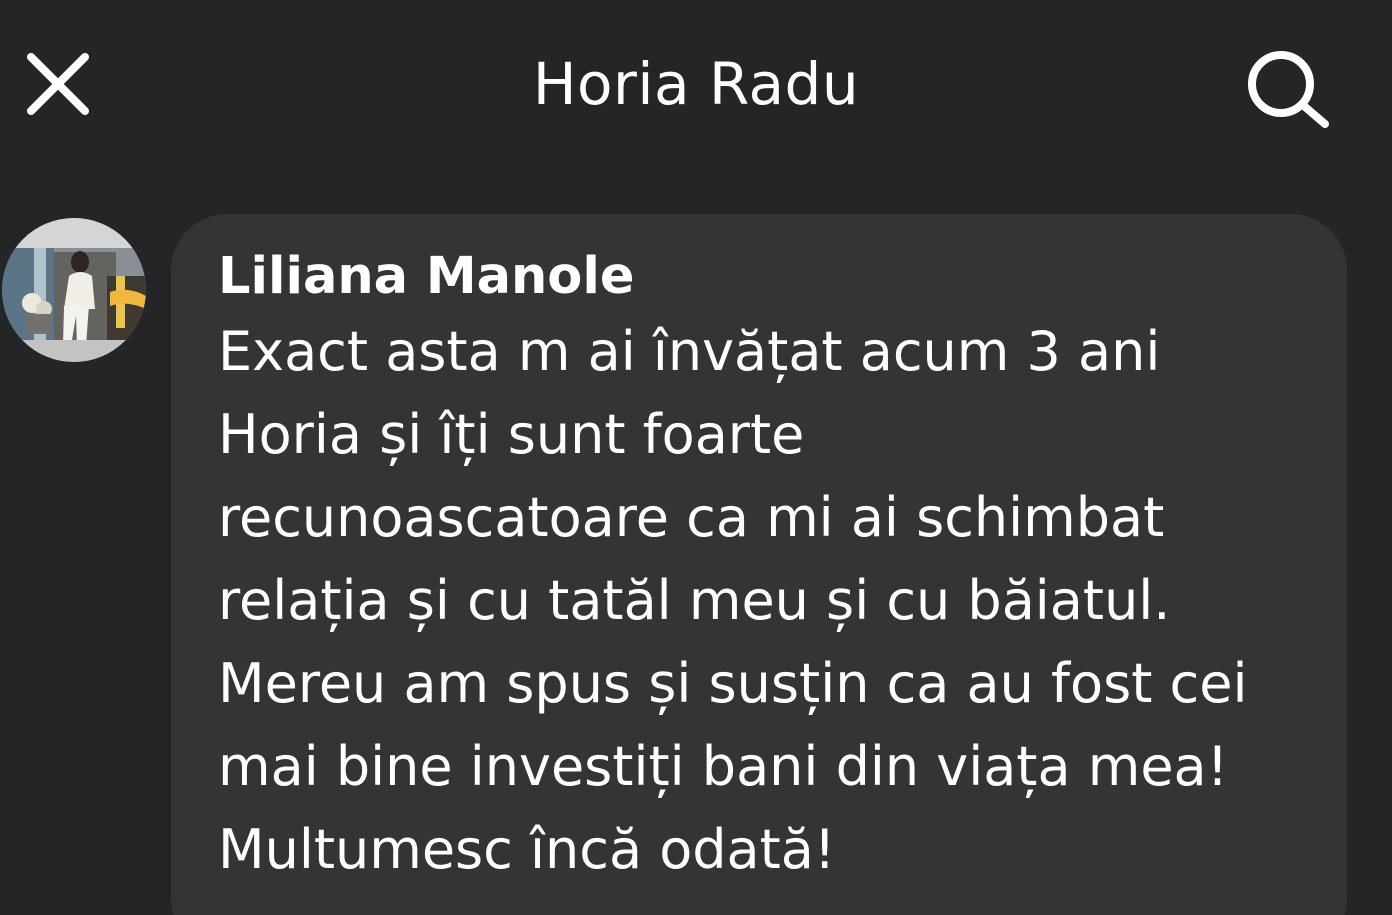 The image size is (1392, 915). Describe the element at coordinates (762, 277) in the screenshot. I see `author-name: Liliana Manole` at that location.